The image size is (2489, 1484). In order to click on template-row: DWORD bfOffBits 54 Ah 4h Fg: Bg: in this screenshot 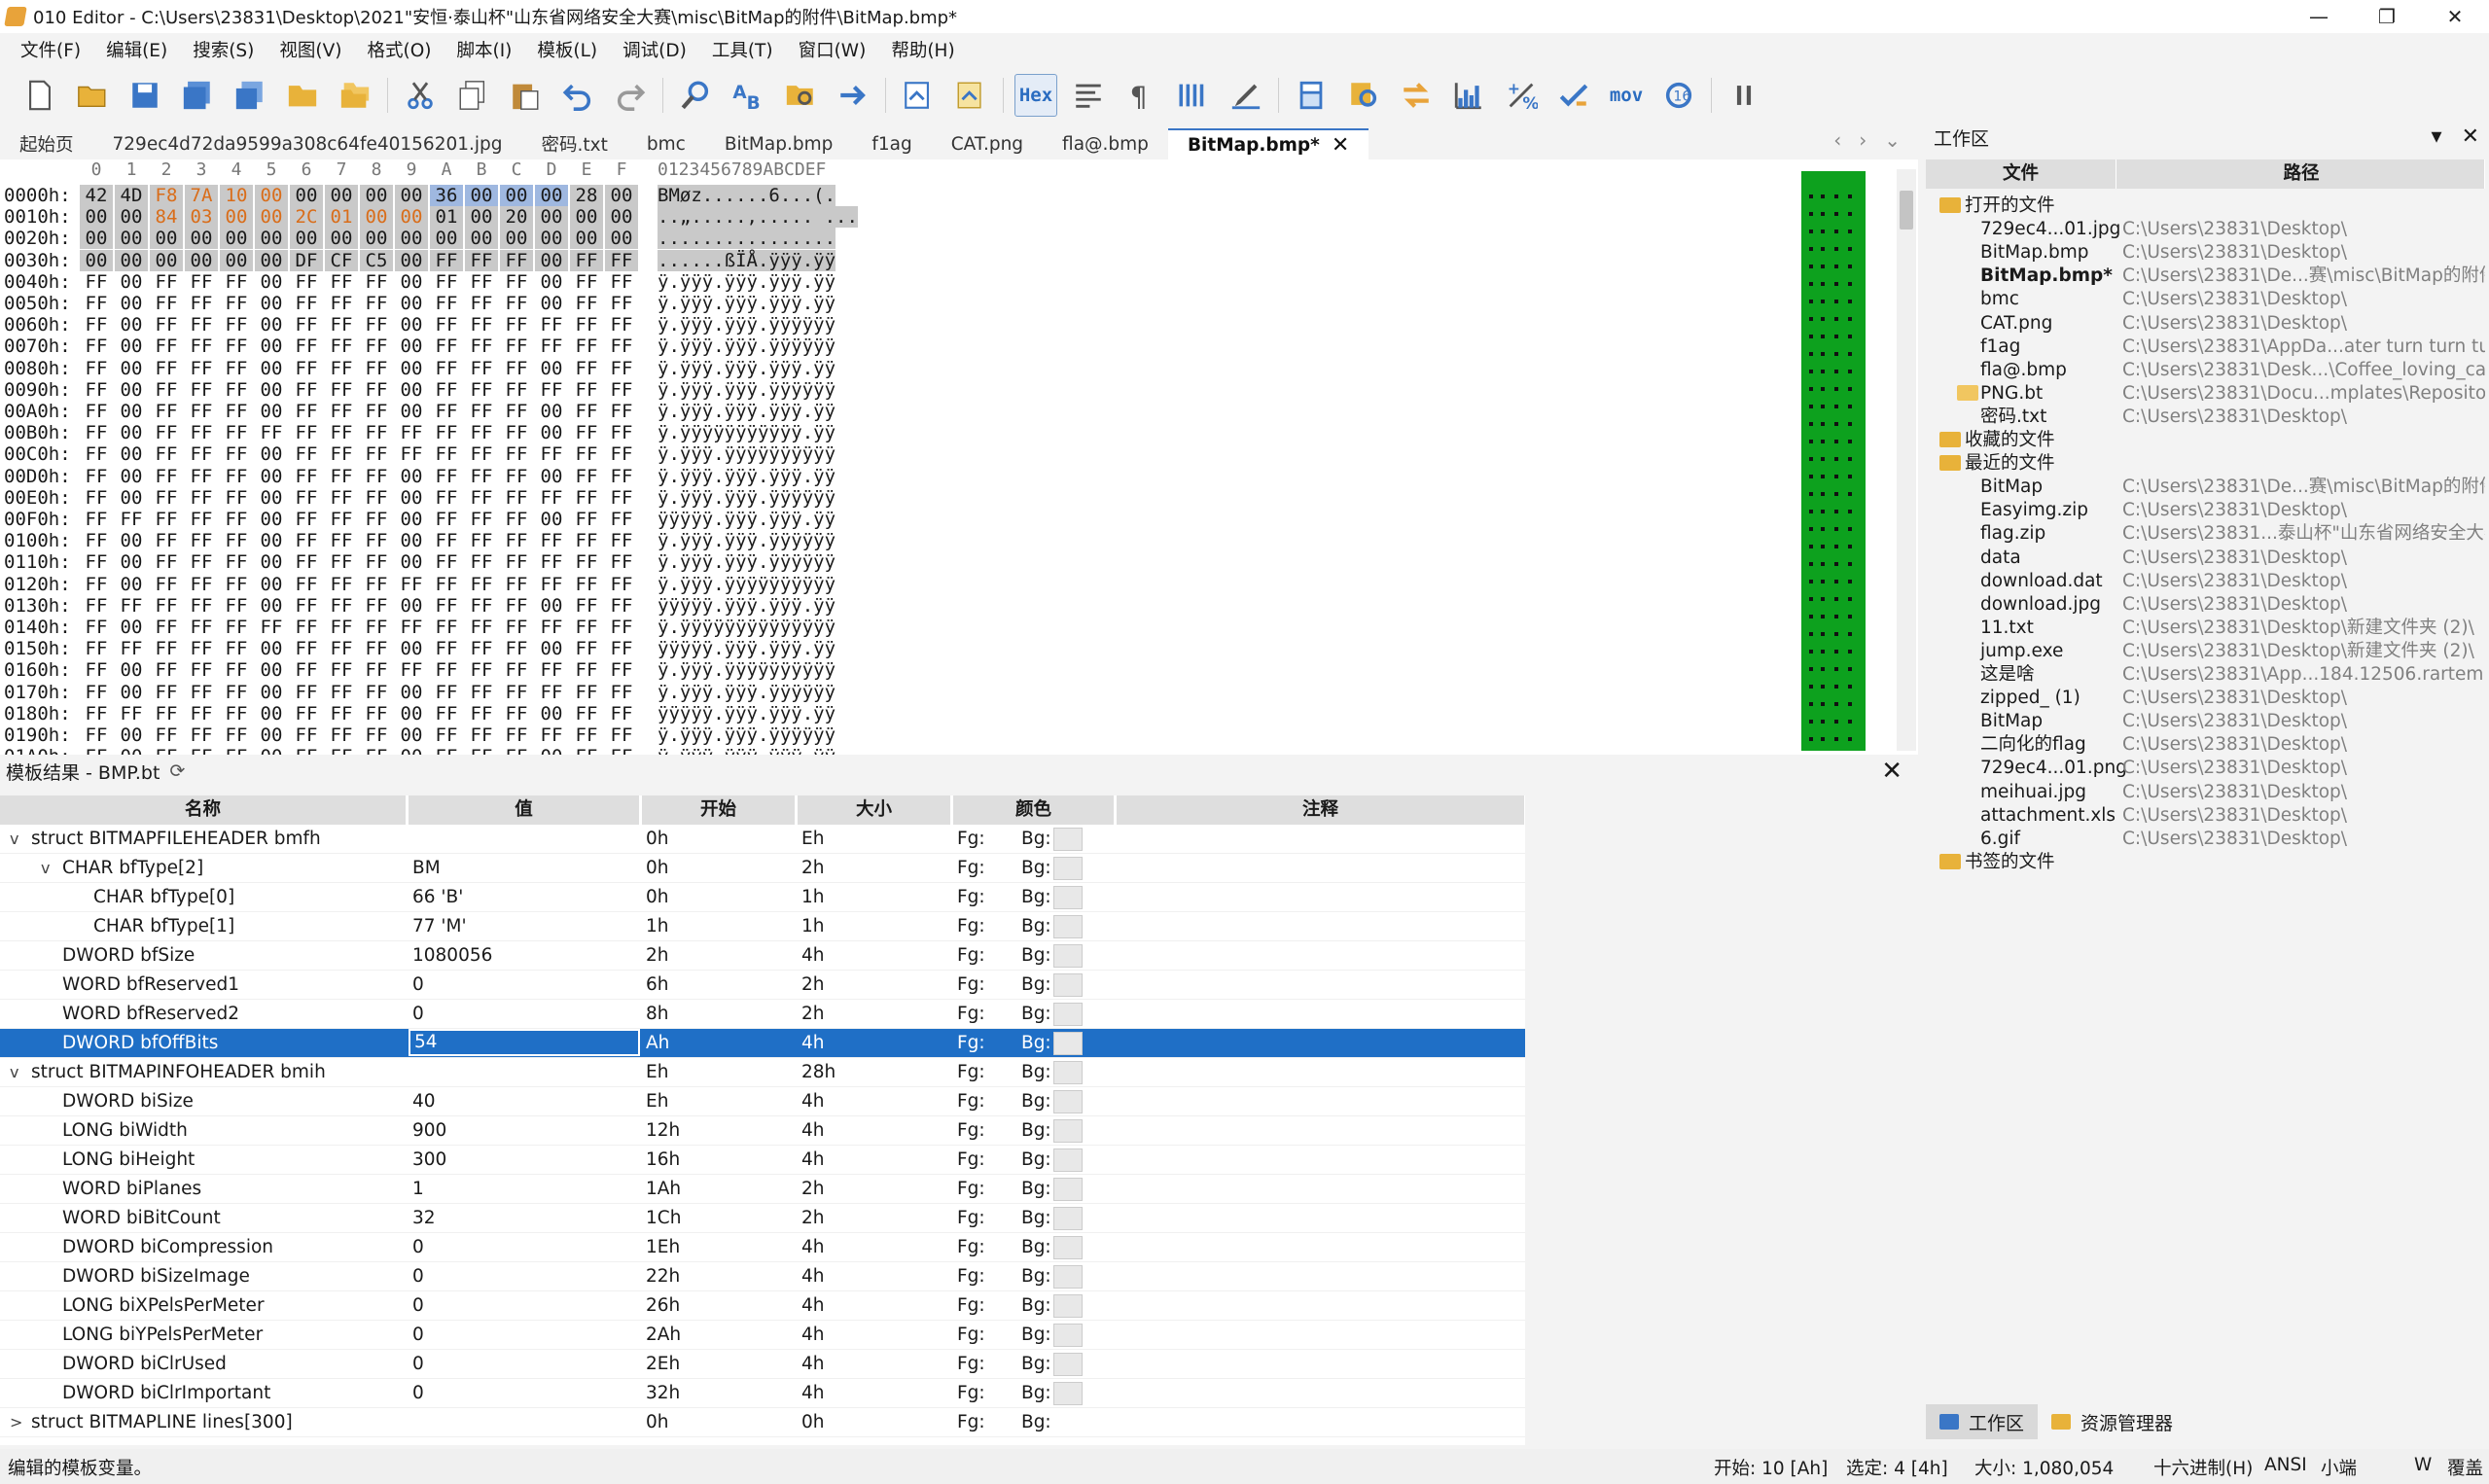, I will do `click(762, 1044)`.